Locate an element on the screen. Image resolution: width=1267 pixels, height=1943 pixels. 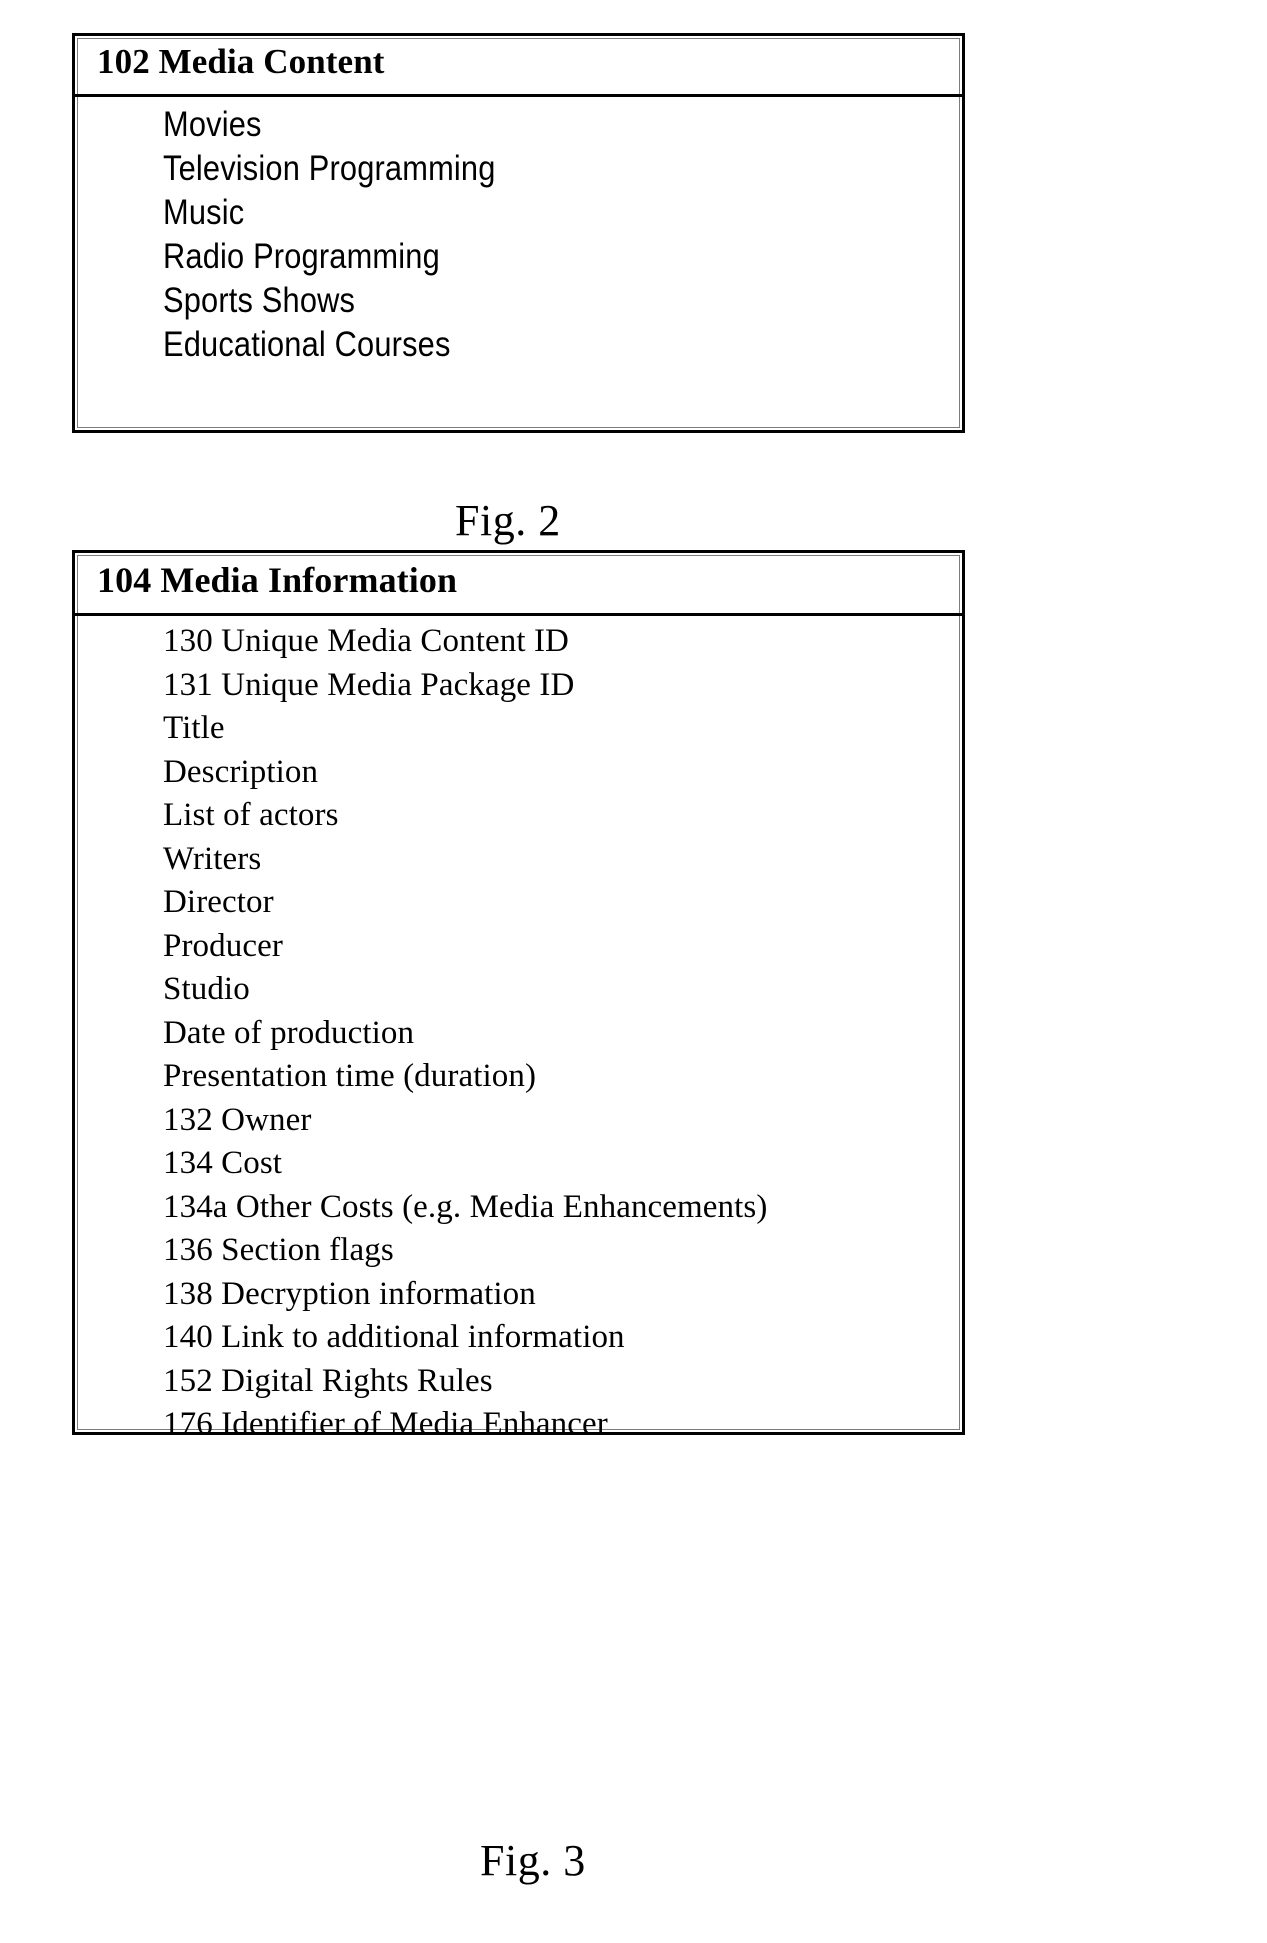
list-item: 152 Digital Rights Rules is located at coordinates (328, 1380).